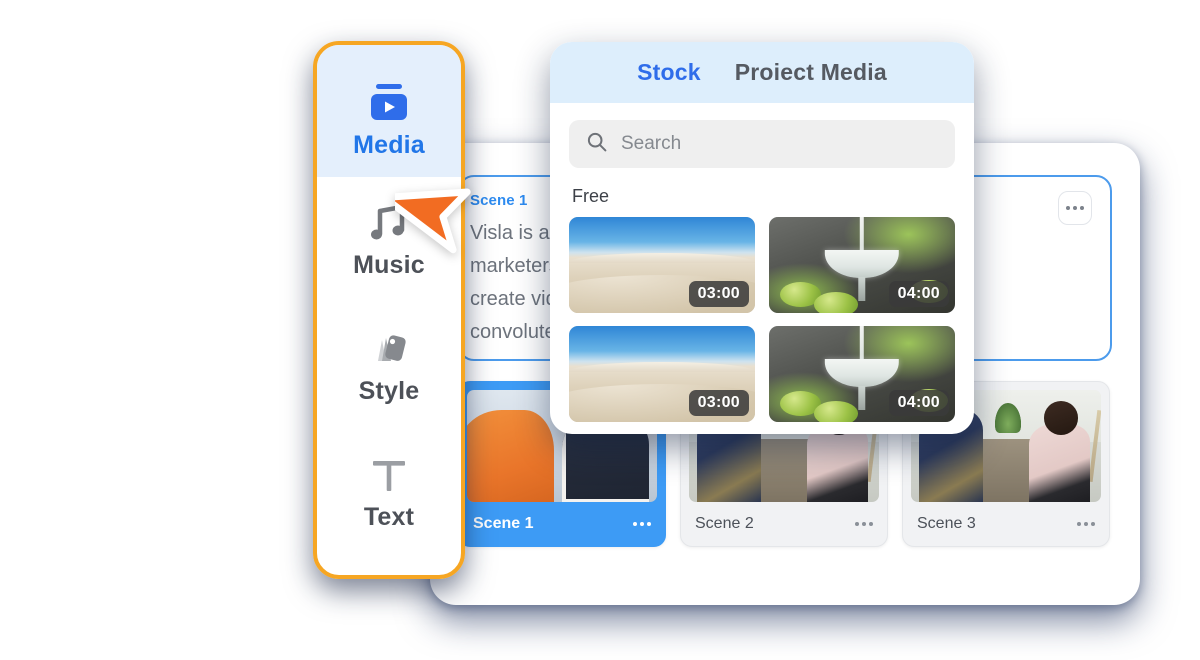  I want to click on script-scene-label: Scene 1, so click(499, 200).